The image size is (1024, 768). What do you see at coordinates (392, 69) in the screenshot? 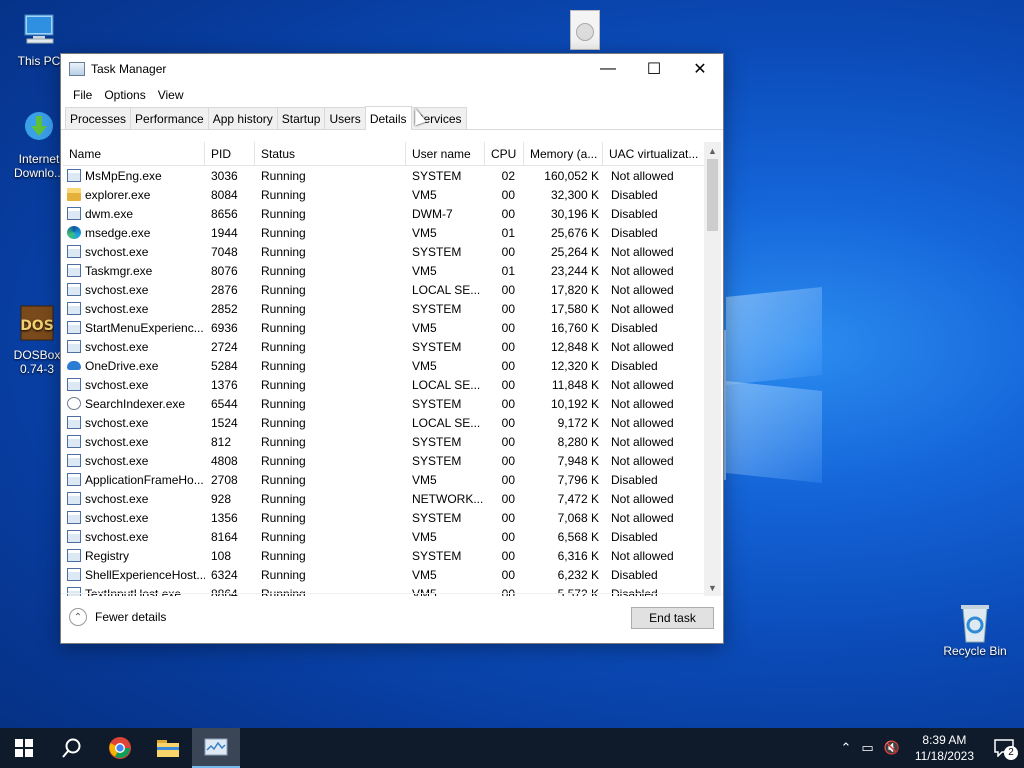
I see `title-bar: Task Manager — ☐ ✕` at bounding box center [392, 69].